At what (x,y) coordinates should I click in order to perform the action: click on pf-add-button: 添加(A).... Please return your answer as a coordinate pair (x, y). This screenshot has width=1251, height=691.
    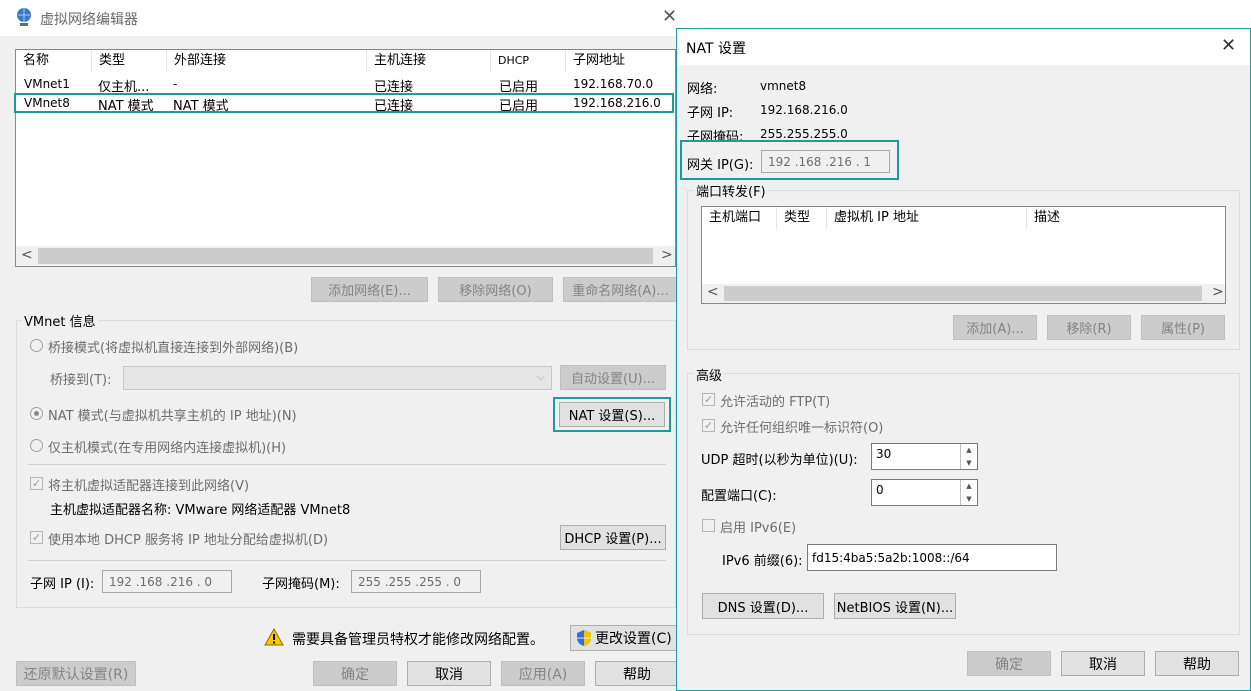
    Looking at the image, I should click on (995, 327).